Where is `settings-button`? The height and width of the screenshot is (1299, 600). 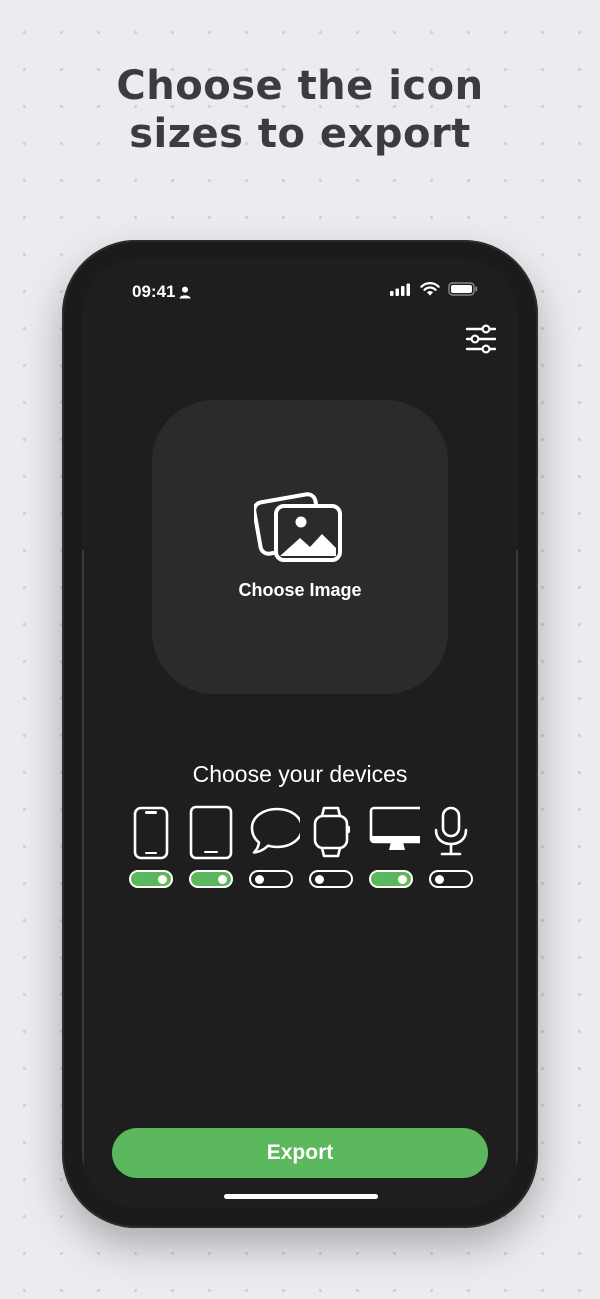 settings-button is located at coordinates (481, 339).